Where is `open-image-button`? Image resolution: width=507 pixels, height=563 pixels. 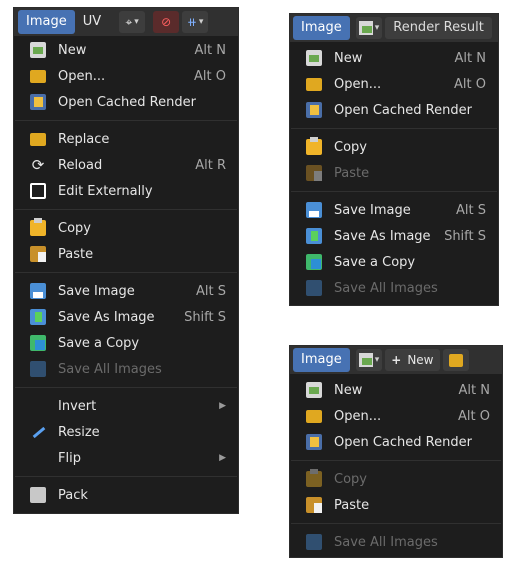
open-image-button is located at coordinates (455, 360).